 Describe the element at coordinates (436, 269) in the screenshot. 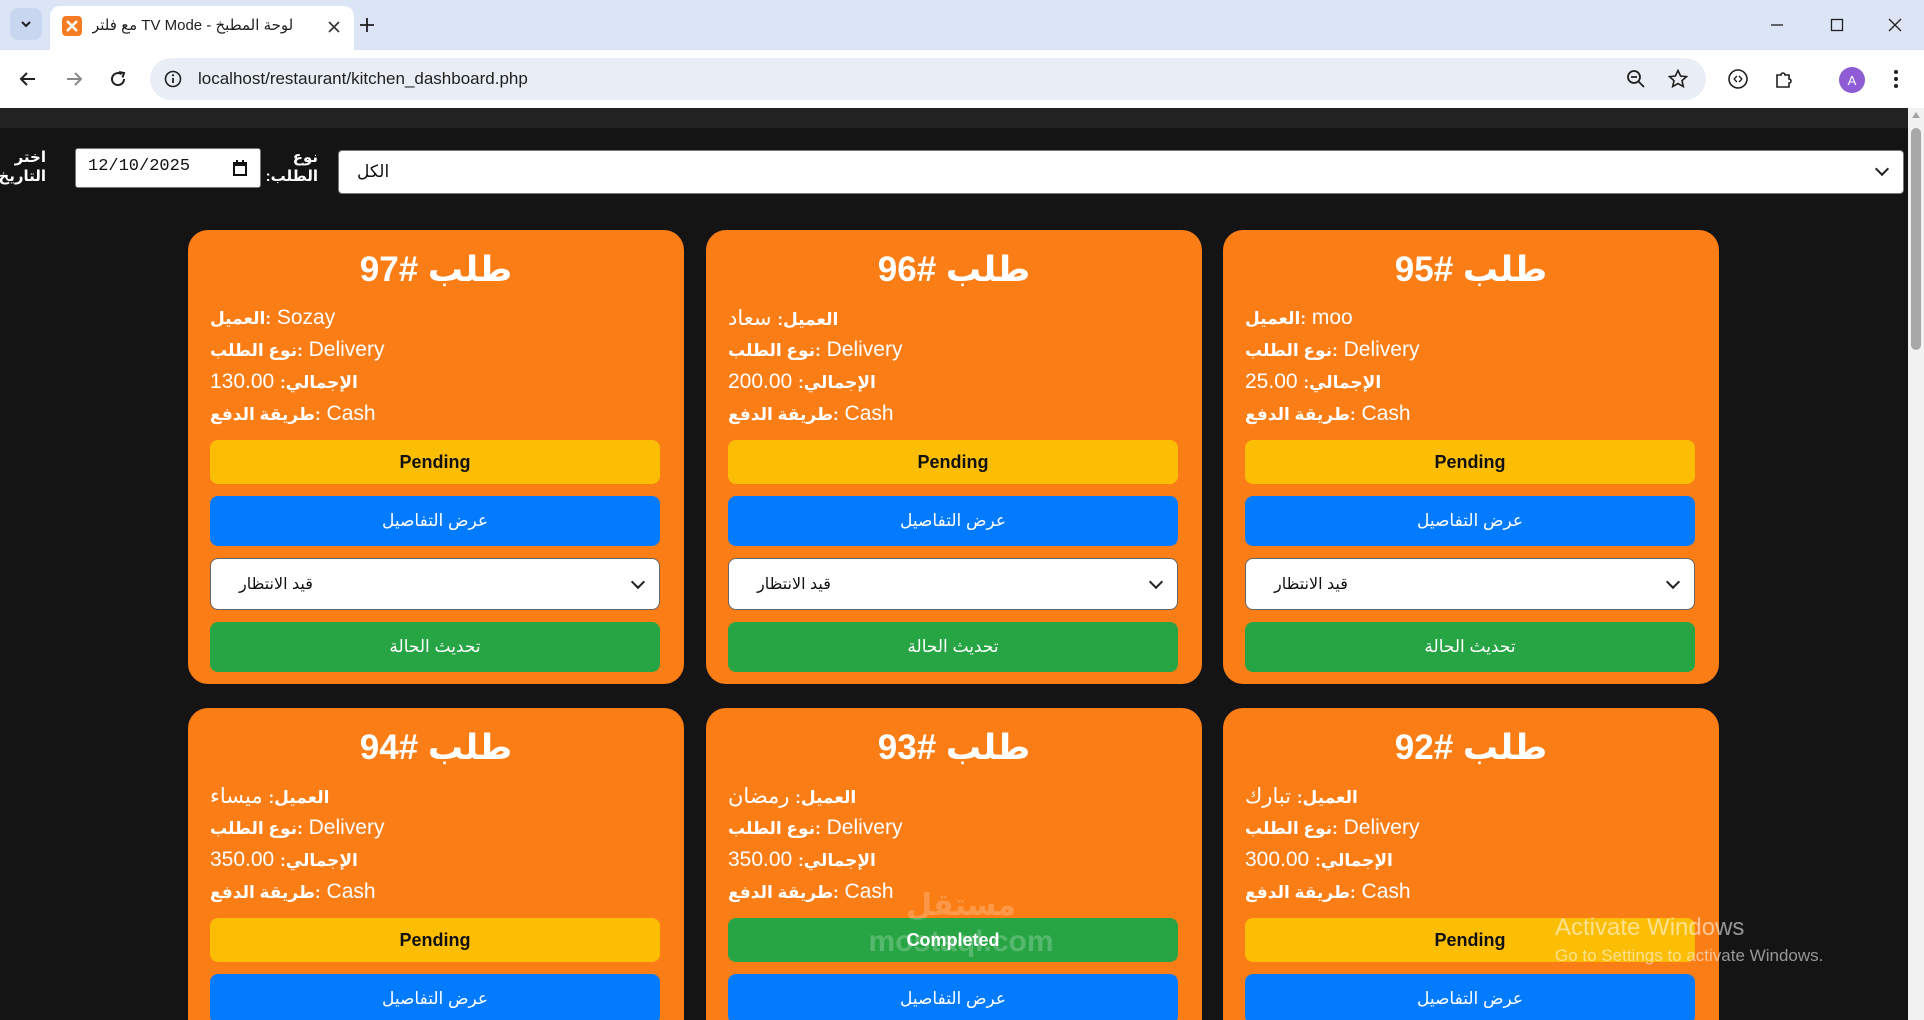

I see `order-title: طلب #97` at that location.